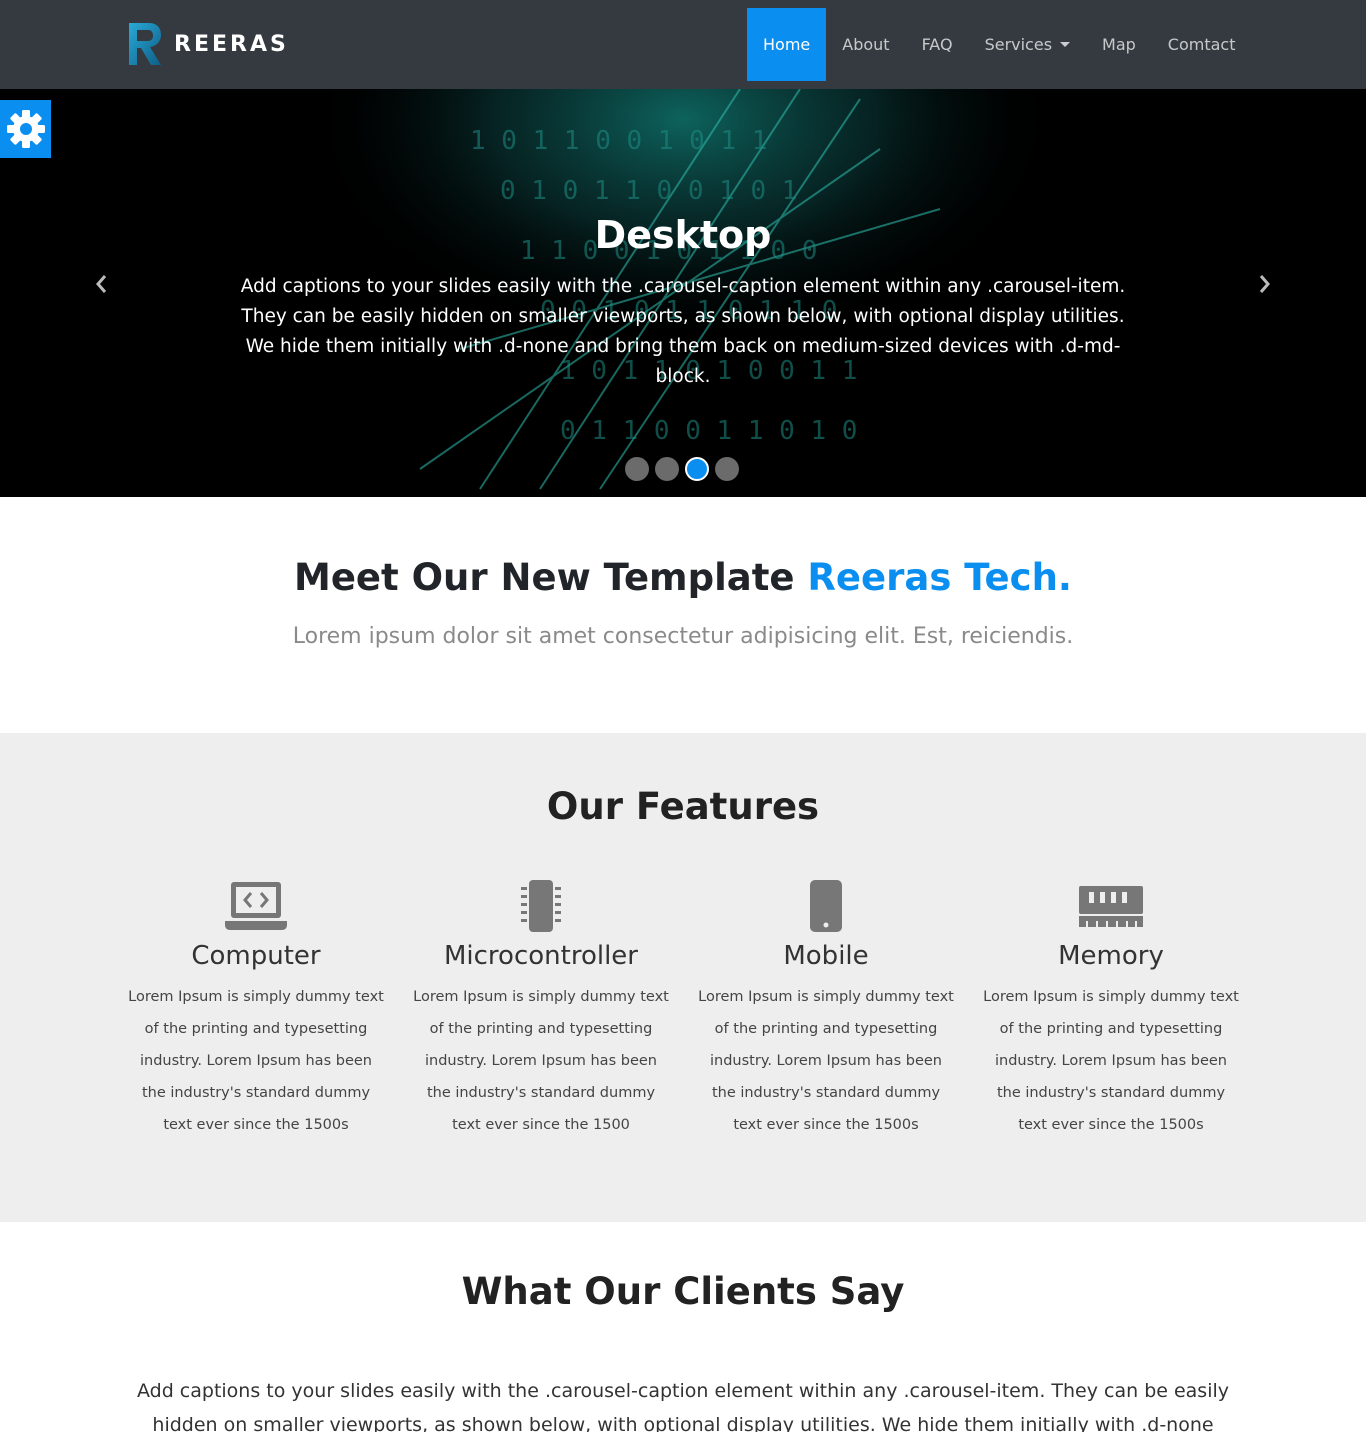 The image size is (1366, 1432). I want to click on nav-map: Map, so click(1119, 44).